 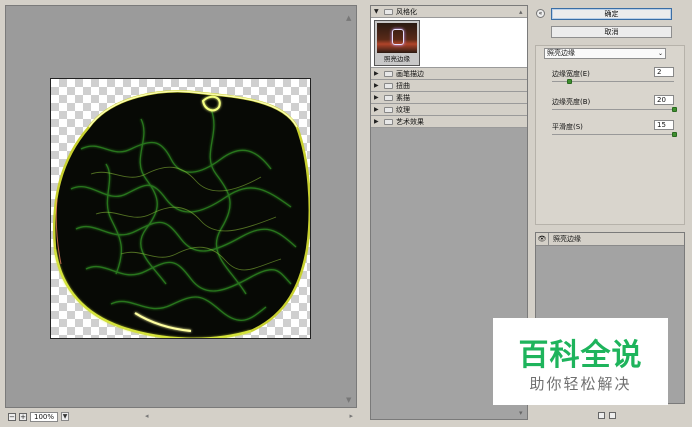 What do you see at coordinates (605, 53) in the screenshot?
I see `filter-select: 照亮边缘 ⌄` at bounding box center [605, 53].